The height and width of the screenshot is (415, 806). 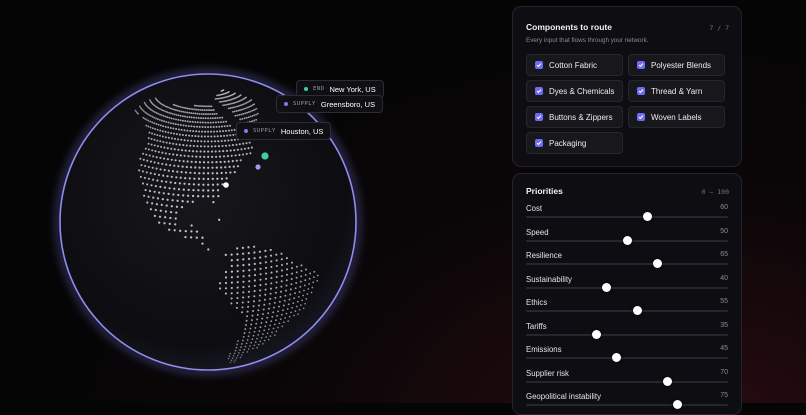 I want to click on component-chip: Polyester Blends, so click(x=676, y=65).